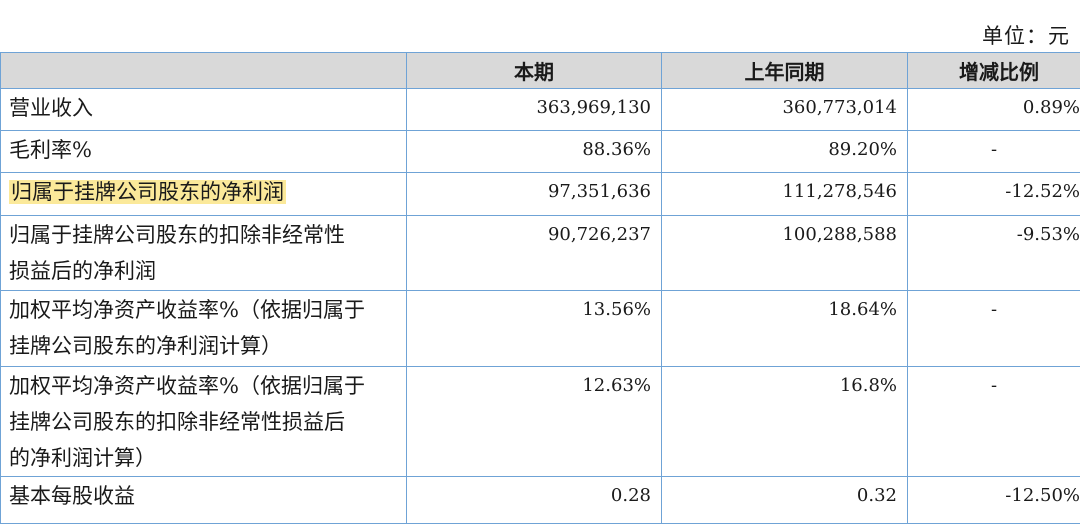  Describe the element at coordinates (147, 192) in the screenshot. I see `highlighted-label: 归属于挂牌公司股东的净利润` at that location.